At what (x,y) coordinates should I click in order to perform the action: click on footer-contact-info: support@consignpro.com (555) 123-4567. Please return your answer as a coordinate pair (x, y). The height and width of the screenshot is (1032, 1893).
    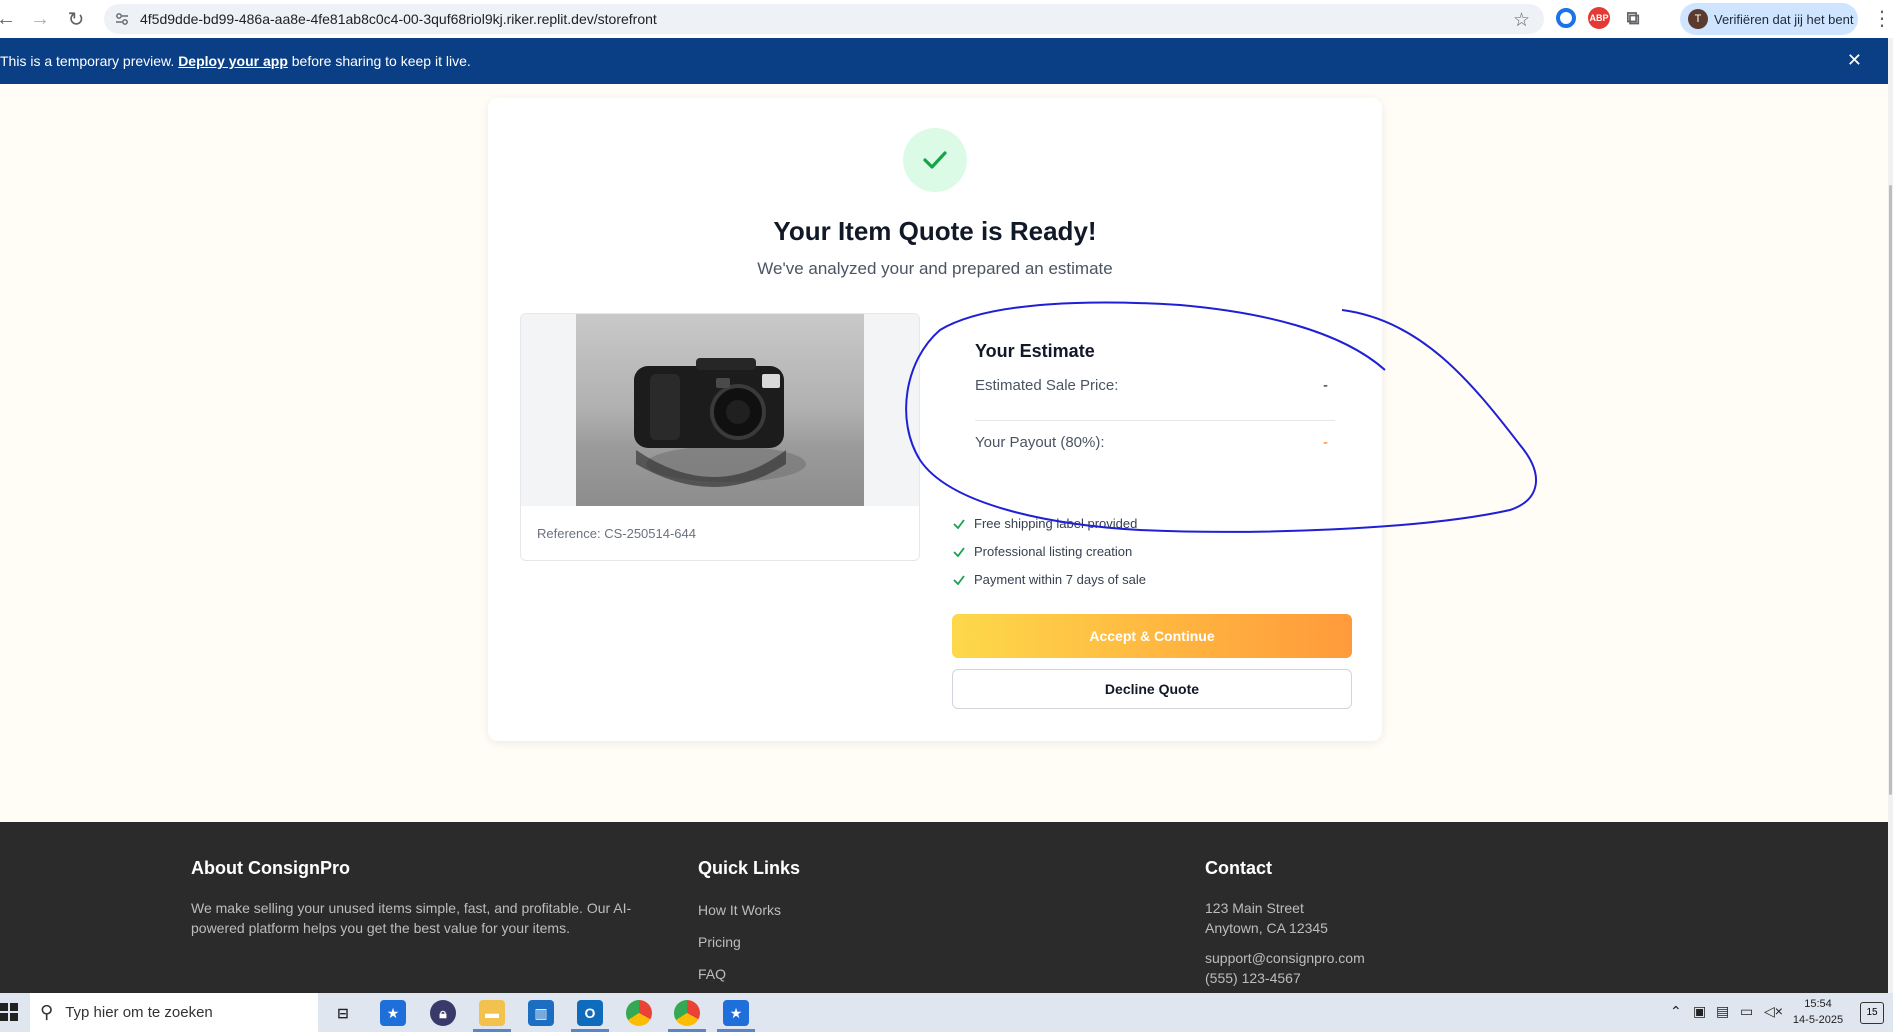
    Looking at the image, I should click on (1285, 968).